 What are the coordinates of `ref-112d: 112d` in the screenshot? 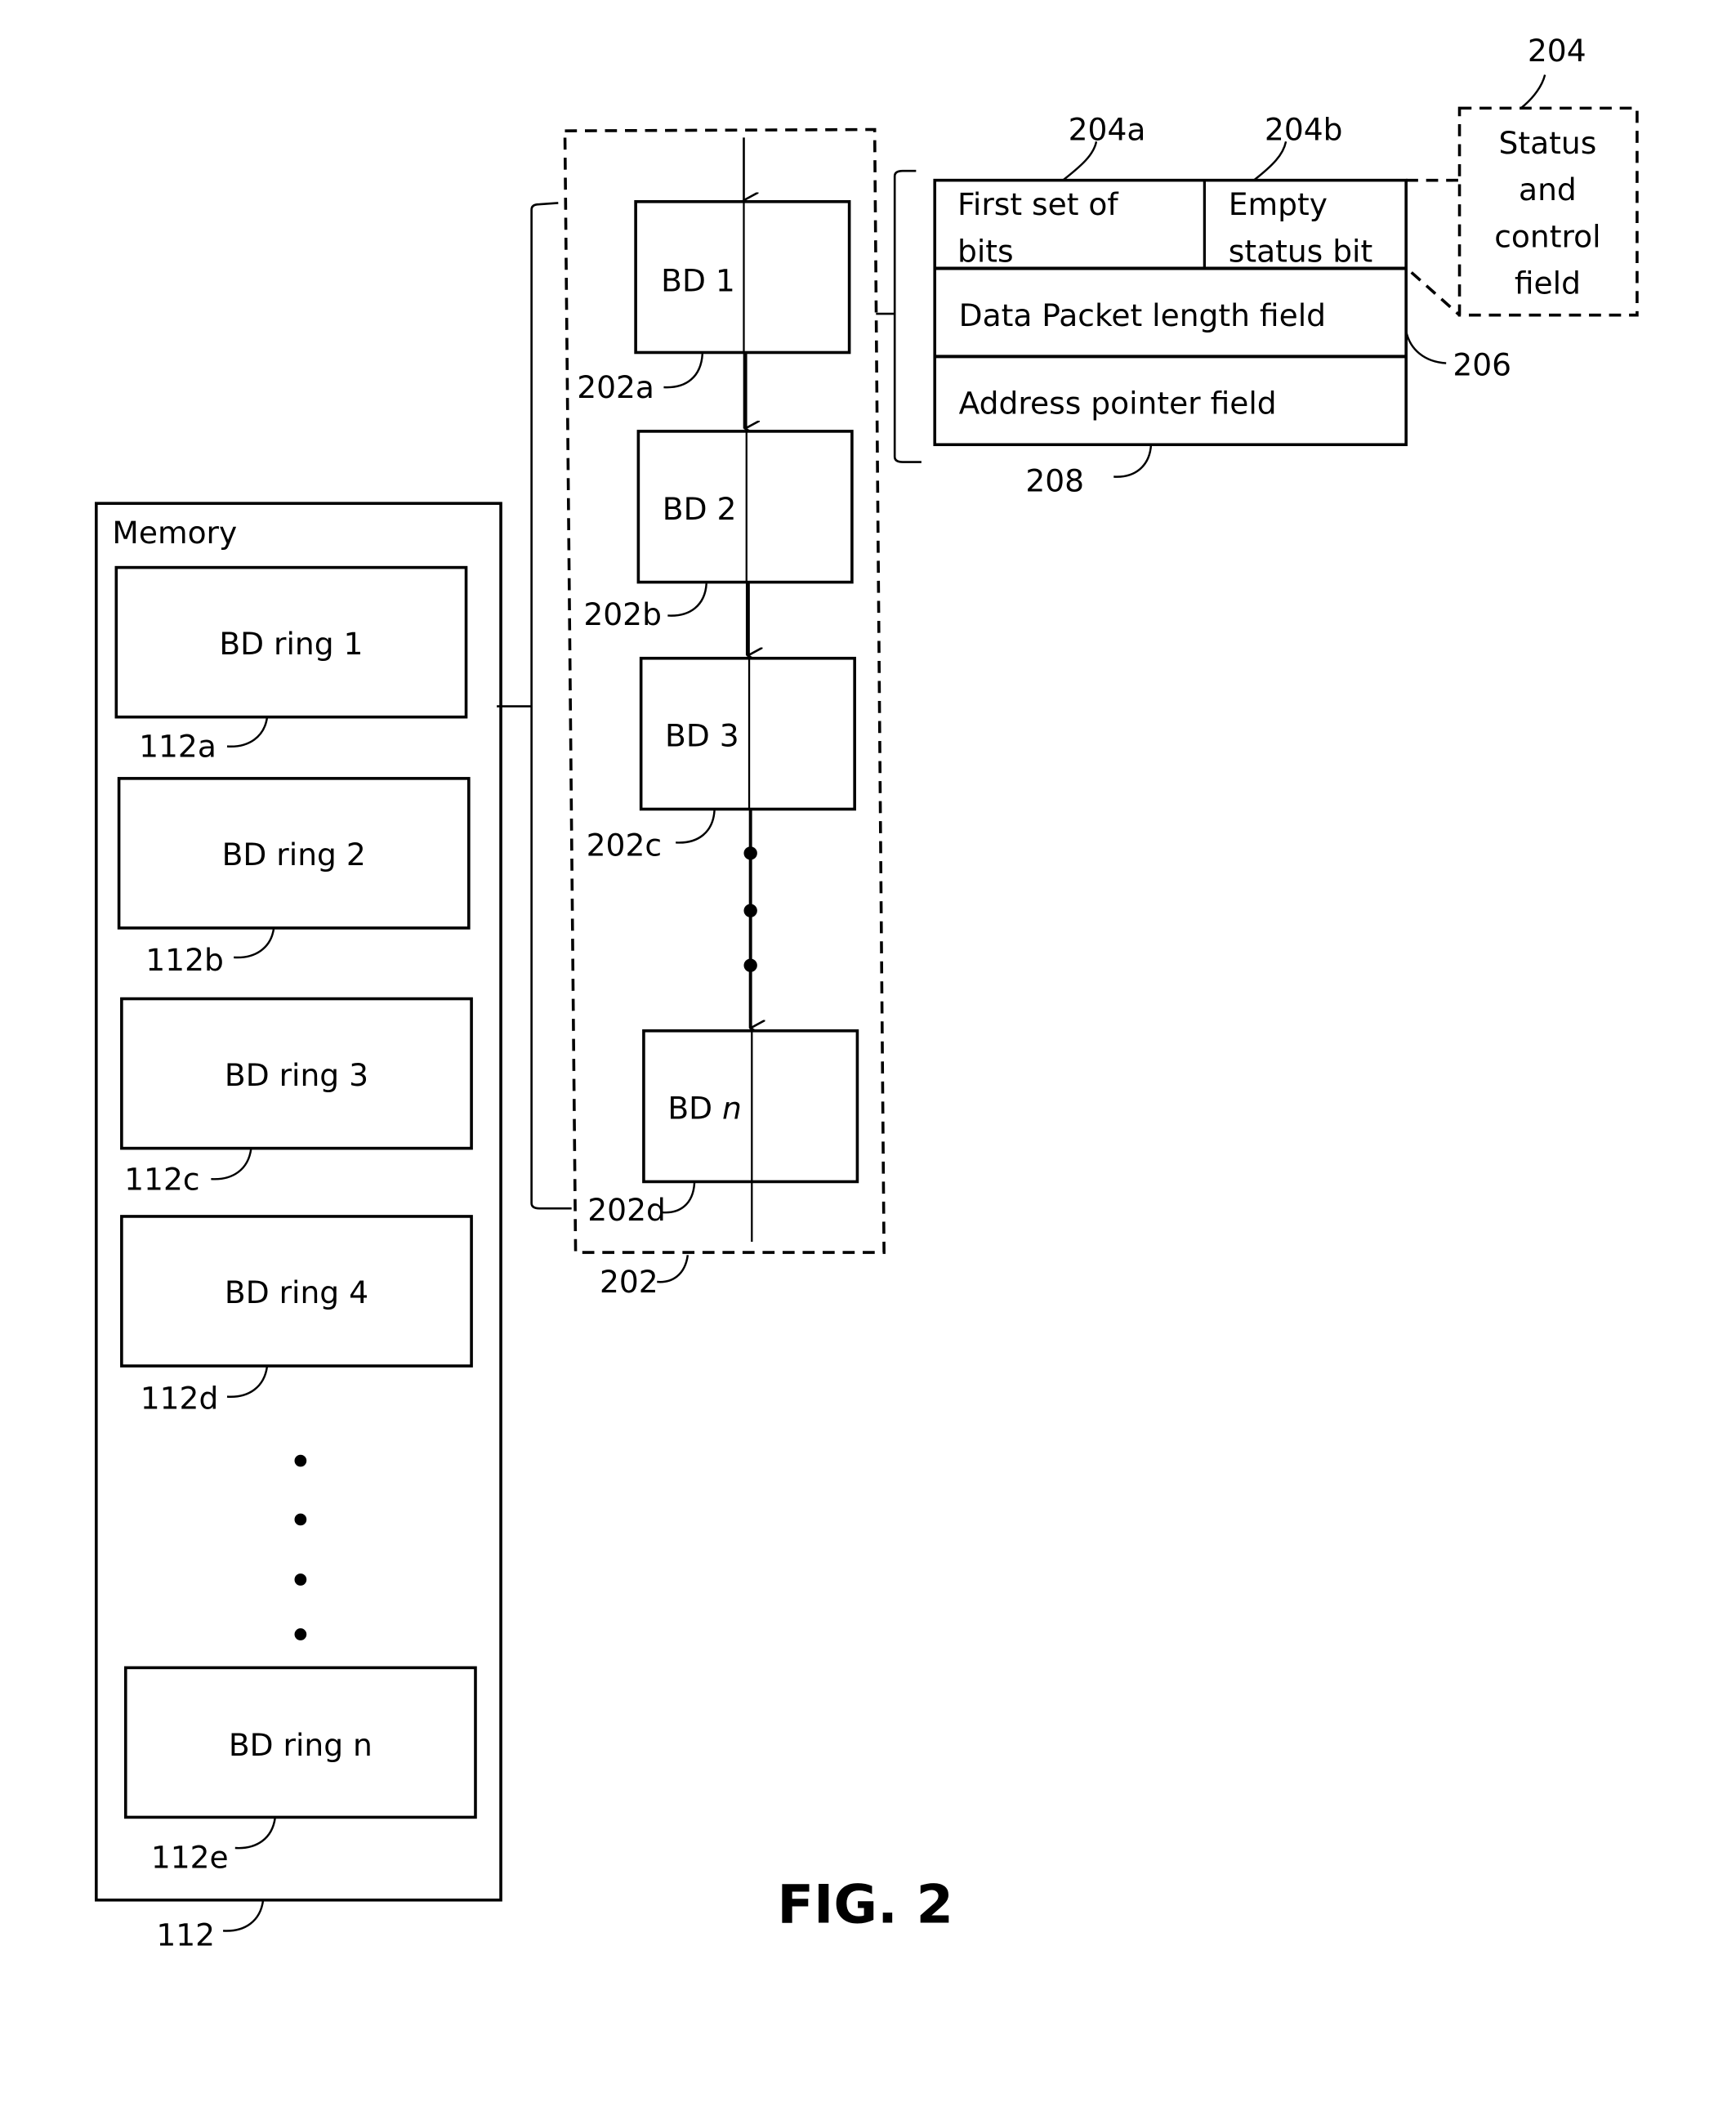 It's located at (180, 1398).